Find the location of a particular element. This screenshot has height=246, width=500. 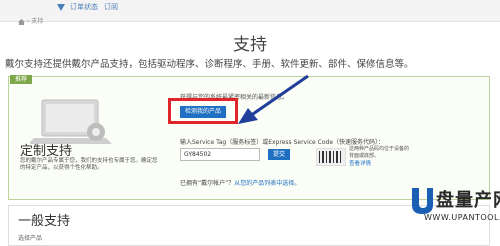

home-icon is located at coordinates (21, 21).